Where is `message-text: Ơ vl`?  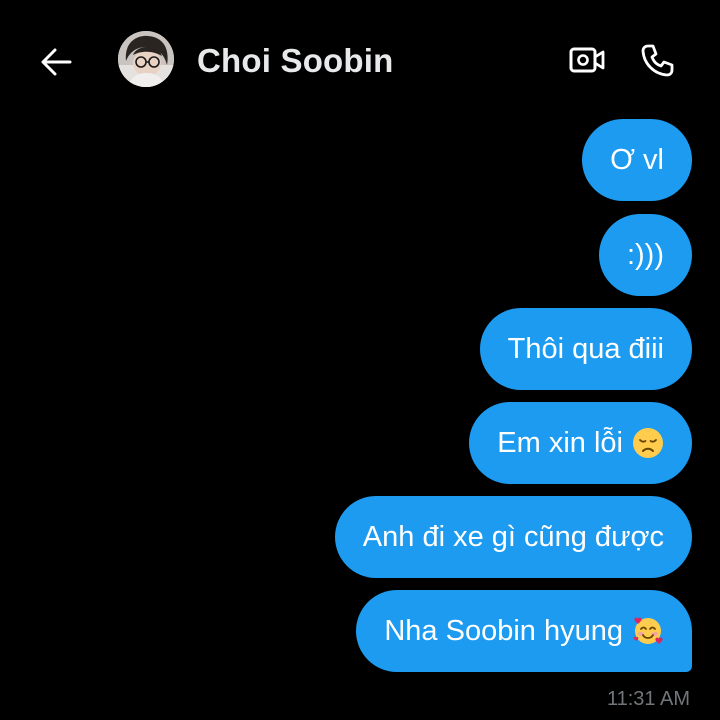
message-text: Ơ vl is located at coordinates (637, 159).